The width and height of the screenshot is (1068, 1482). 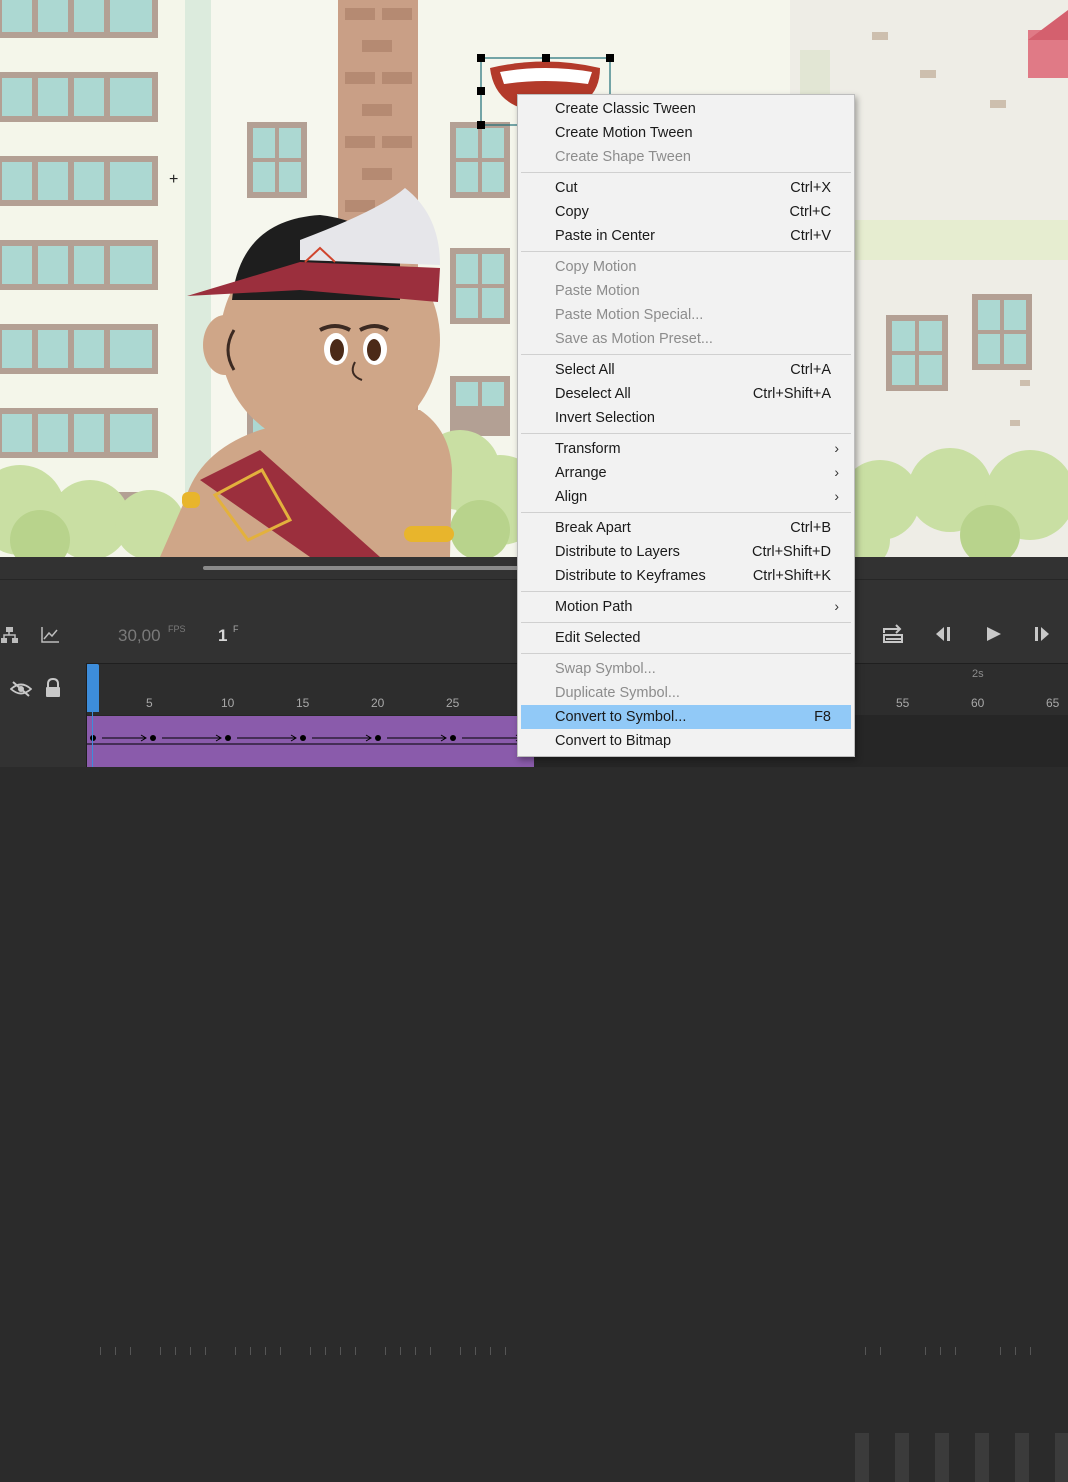 What do you see at coordinates (92, 688) in the screenshot?
I see `playhead` at bounding box center [92, 688].